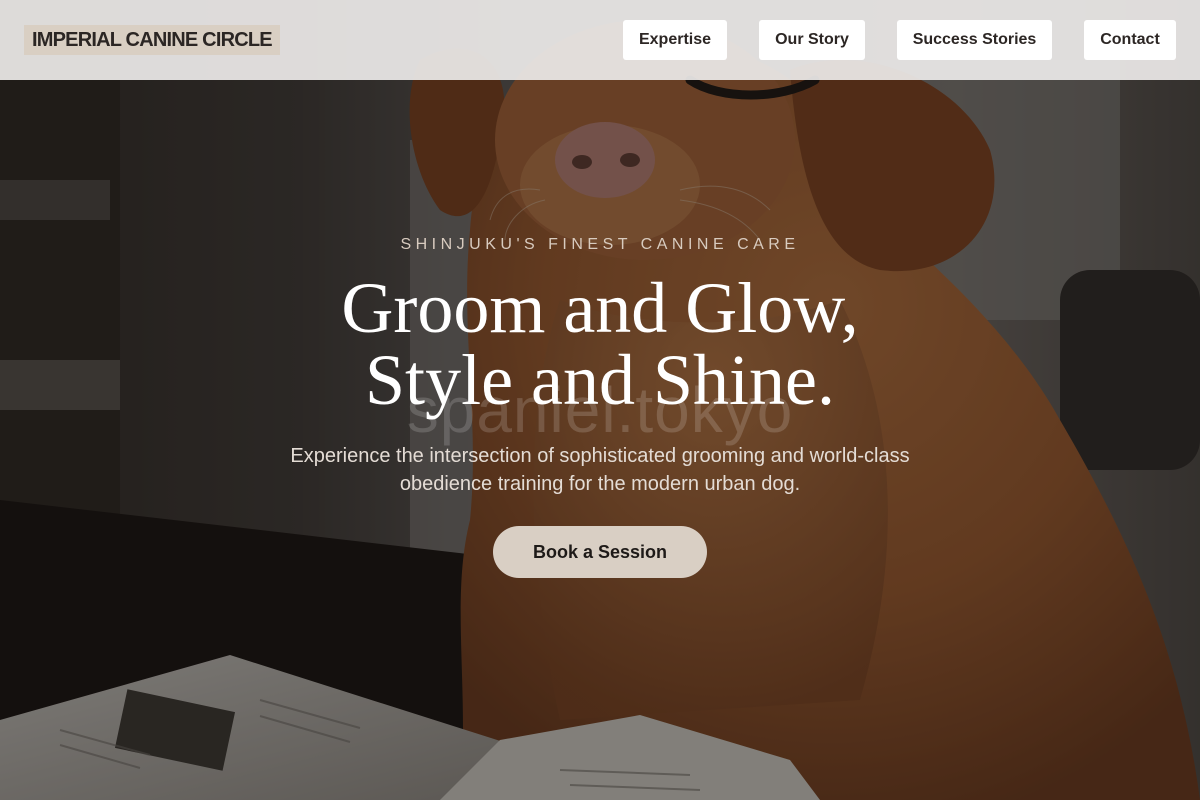 The image size is (1200, 800). What do you see at coordinates (600, 380) in the screenshot?
I see `hero-headline-line-2: Style and Shine.` at bounding box center [600, 380].